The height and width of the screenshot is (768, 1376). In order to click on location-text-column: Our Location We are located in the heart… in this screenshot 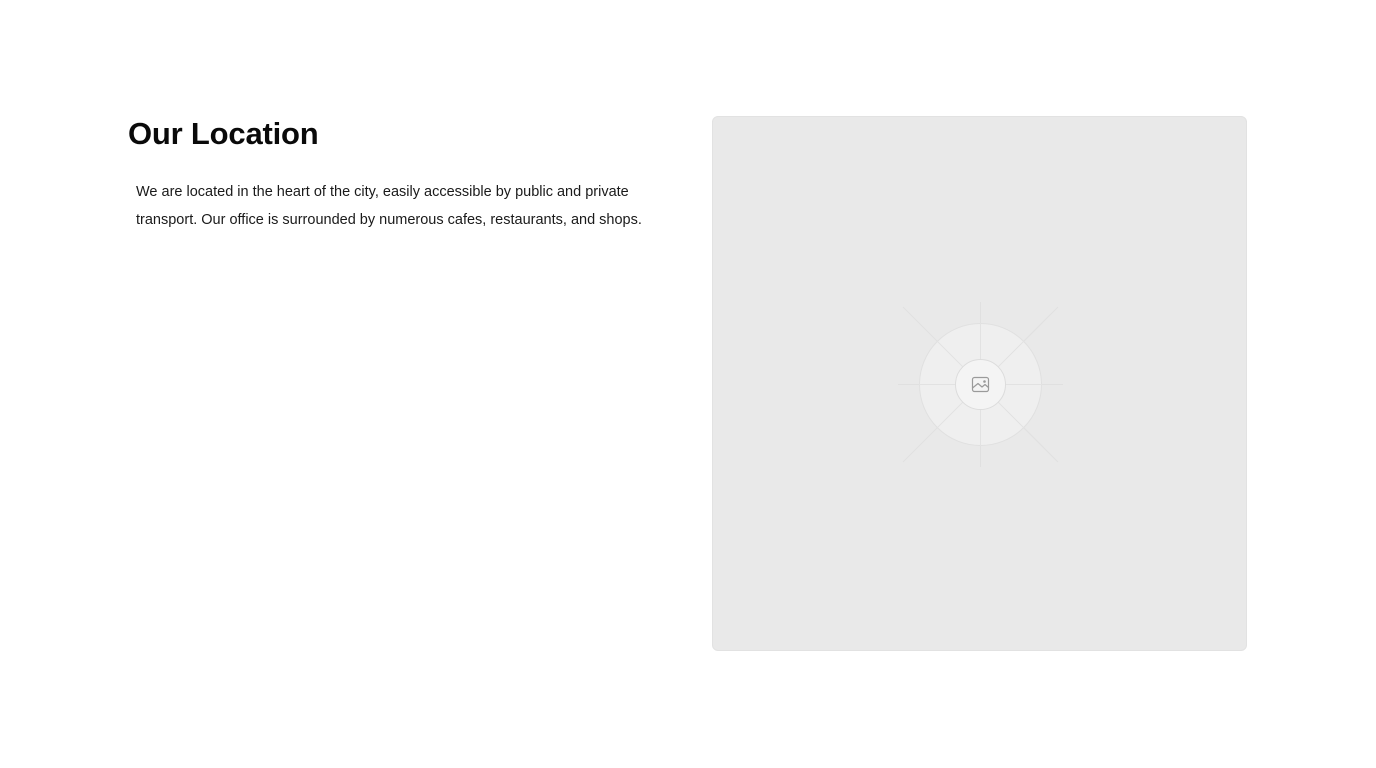, I will do `click(392, 173)`.